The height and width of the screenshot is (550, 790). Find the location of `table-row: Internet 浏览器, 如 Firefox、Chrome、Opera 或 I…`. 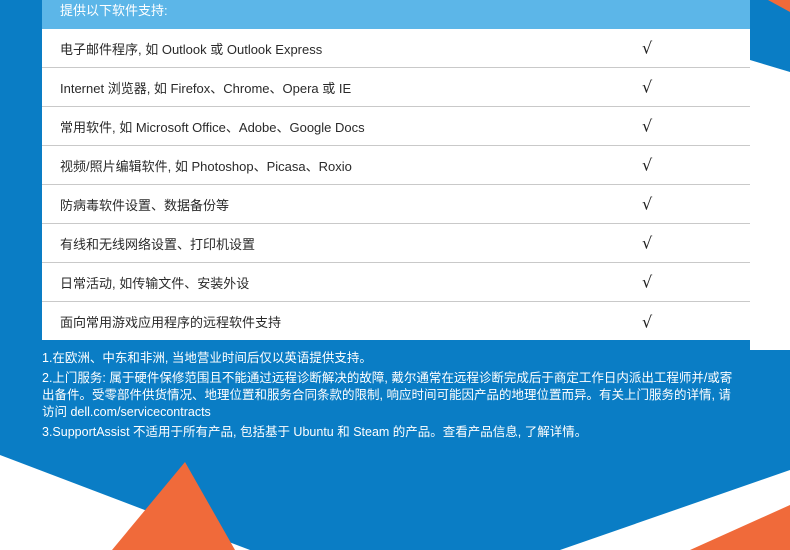

table-row: Internet 浏览器, 如 Firefox、Chrome、Opera 或 I… is located at coordinates (396, 87).